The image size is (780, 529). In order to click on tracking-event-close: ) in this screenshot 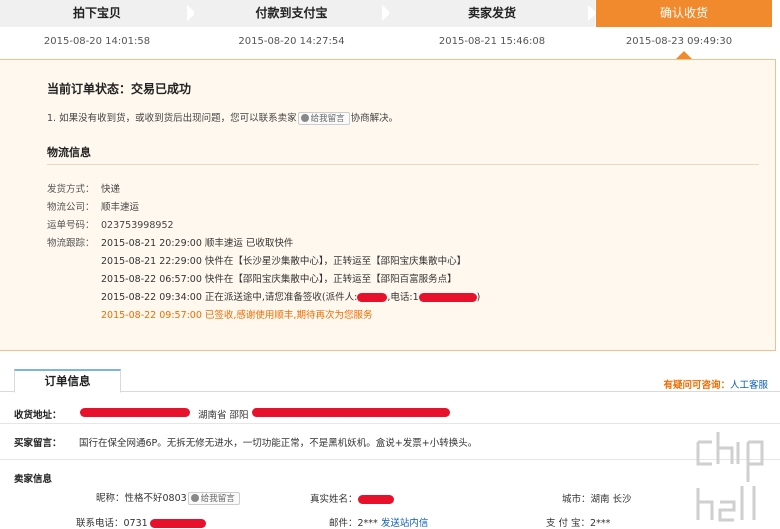, I will do `click(478, 297)`.